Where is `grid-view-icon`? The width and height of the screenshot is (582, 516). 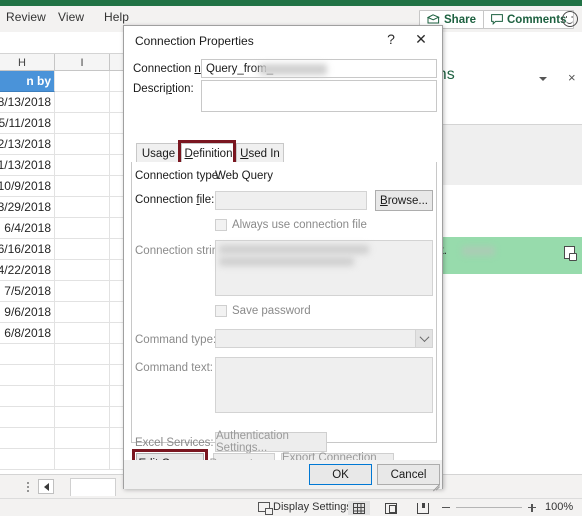 grid-view-icon is located at coordinates (359, 508).